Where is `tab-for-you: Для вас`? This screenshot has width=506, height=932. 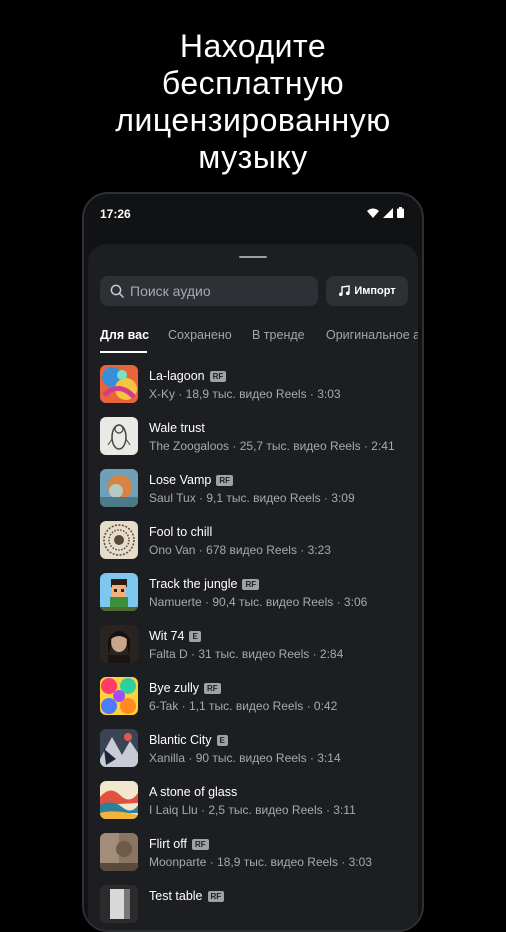 tab-for-you: Для вас is located at coordinates (124, 335).